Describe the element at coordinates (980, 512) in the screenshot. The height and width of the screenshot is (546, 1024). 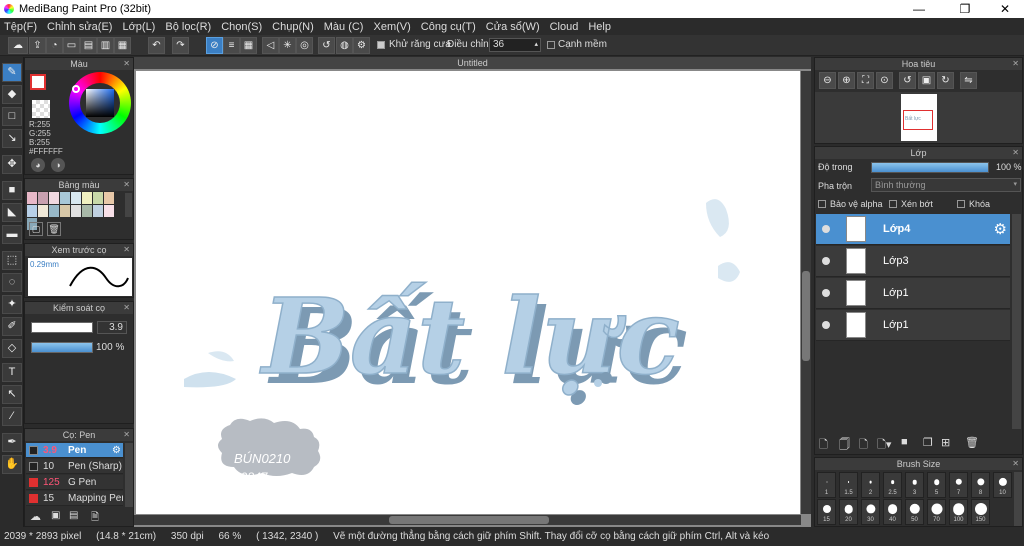
I see `brush-size-preset: 150` at that location.